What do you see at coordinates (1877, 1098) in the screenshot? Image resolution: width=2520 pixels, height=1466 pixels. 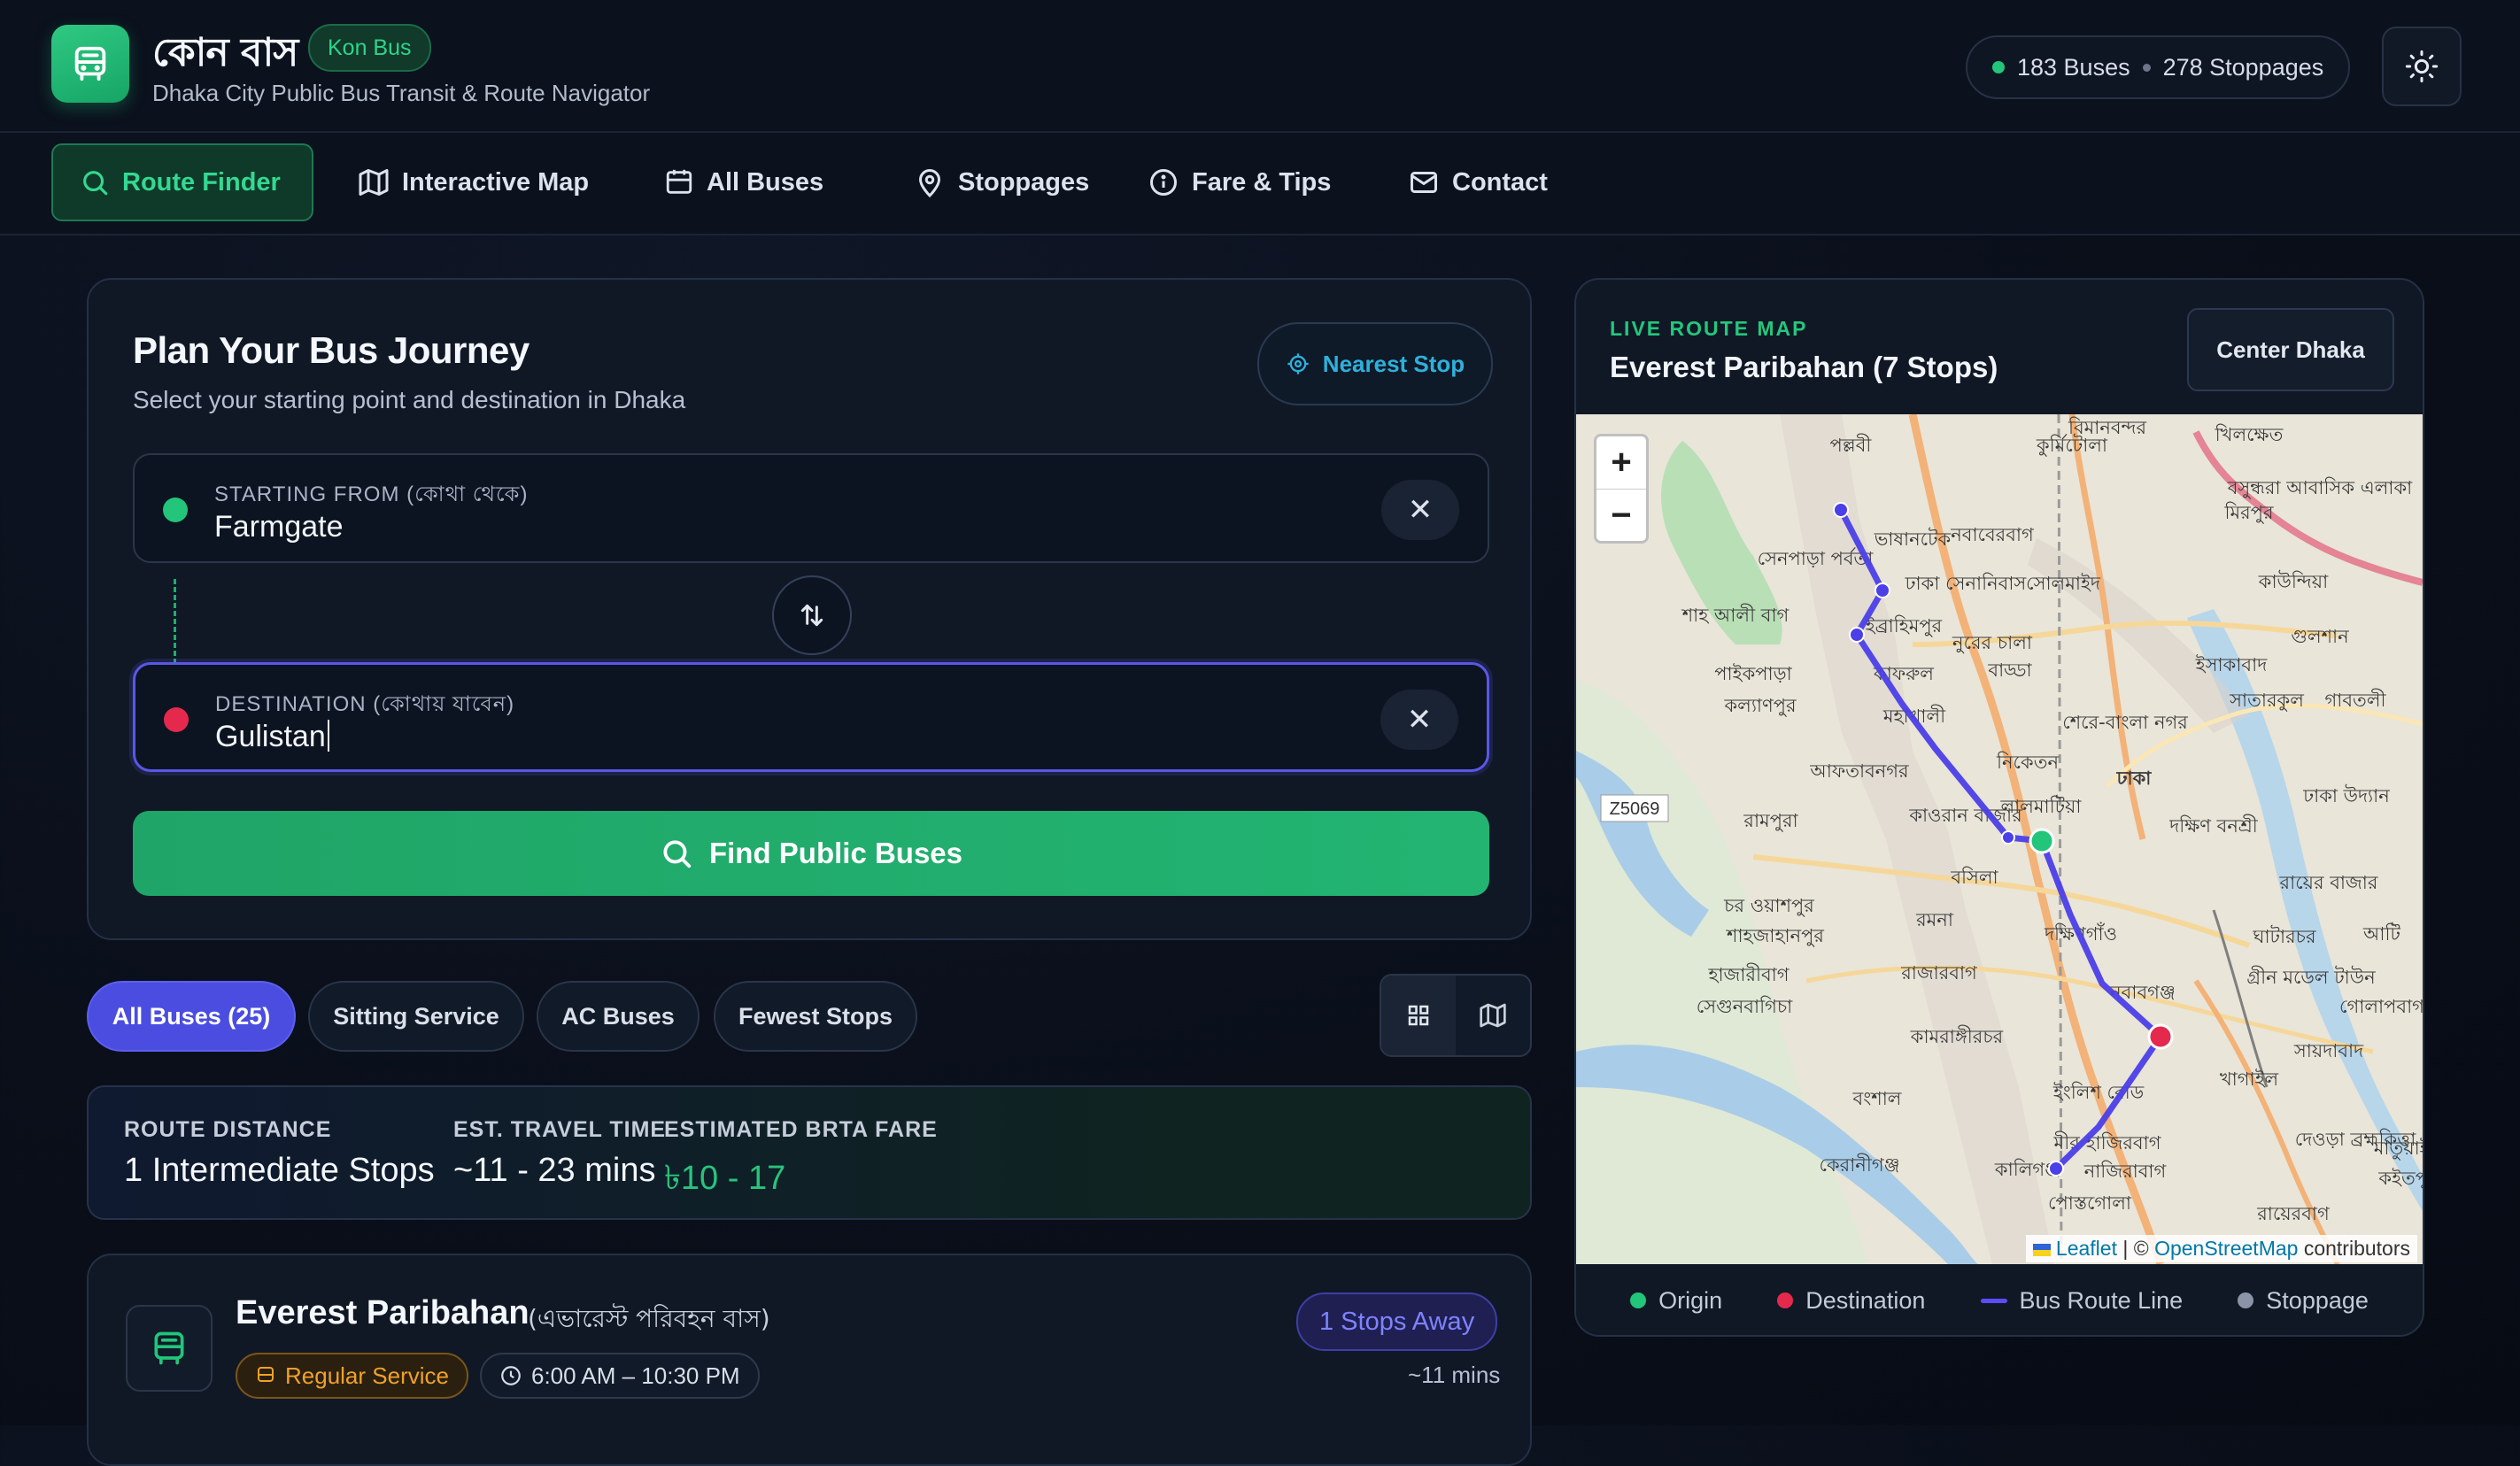 I see `map-place-label: বংশাল` at bounding box center [1877, 1098].